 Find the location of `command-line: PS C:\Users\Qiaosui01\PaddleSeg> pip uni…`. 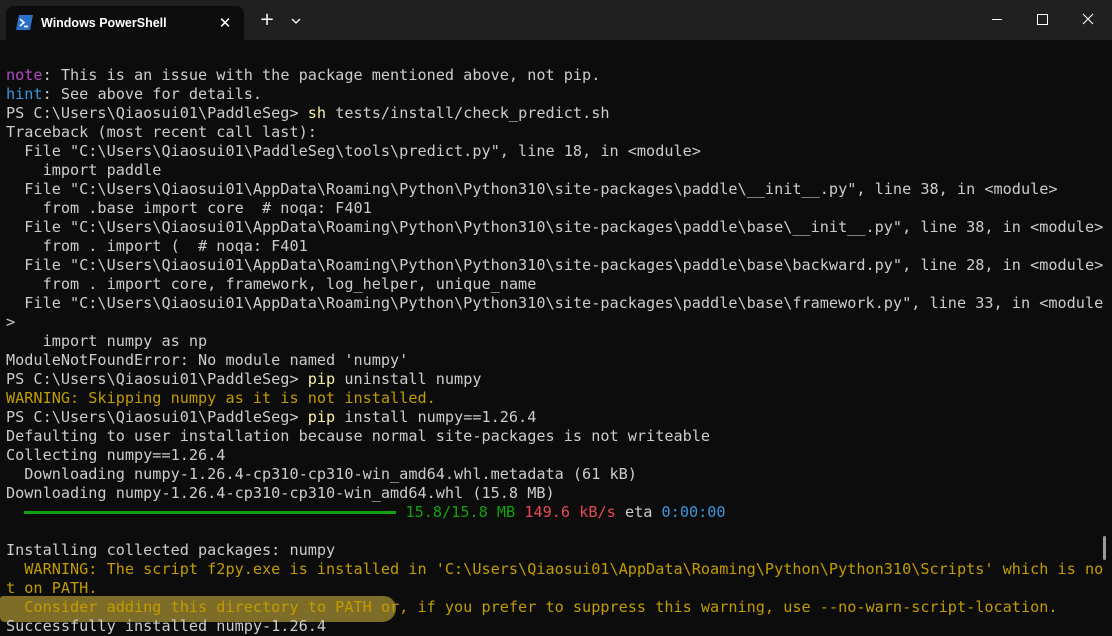

command-line: PS C:\Users\Qiaosui01\PaddleSeg> pip uni… is located at coordinates (556, 379).